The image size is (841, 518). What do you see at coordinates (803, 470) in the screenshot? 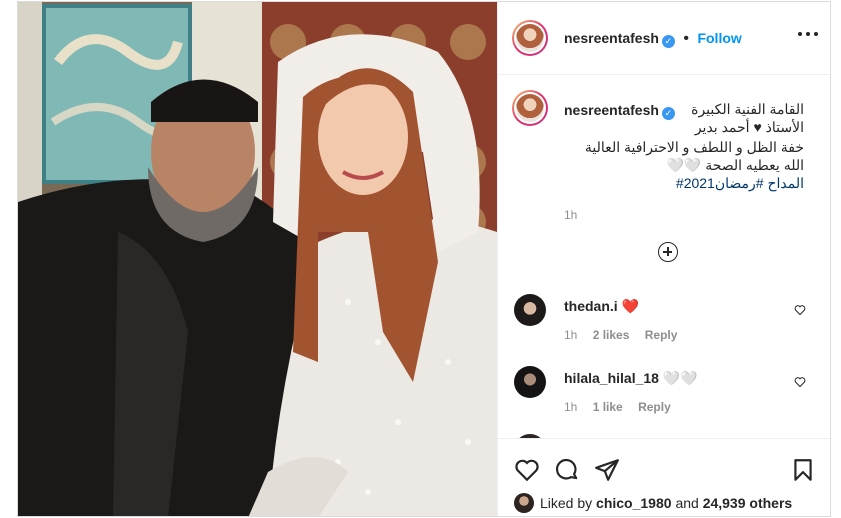
I see `save-bookmark-icon` at bounding box center [803, 470].